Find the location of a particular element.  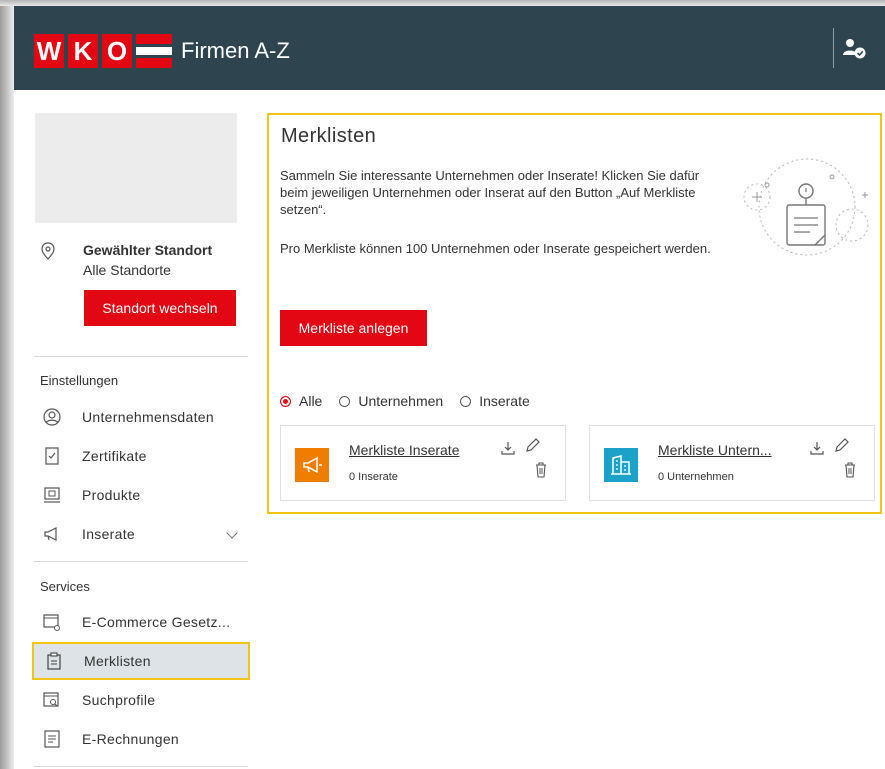

filter-label: Inserate is located at coordinates (504, 401).